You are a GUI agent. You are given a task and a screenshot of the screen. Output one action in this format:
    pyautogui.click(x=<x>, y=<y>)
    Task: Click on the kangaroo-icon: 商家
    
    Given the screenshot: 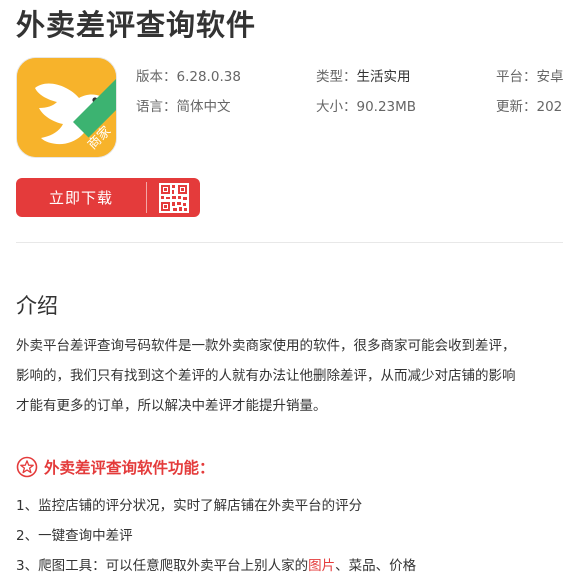 What is the action you would take?
    pyautogui.click(x=66, y=107)
    